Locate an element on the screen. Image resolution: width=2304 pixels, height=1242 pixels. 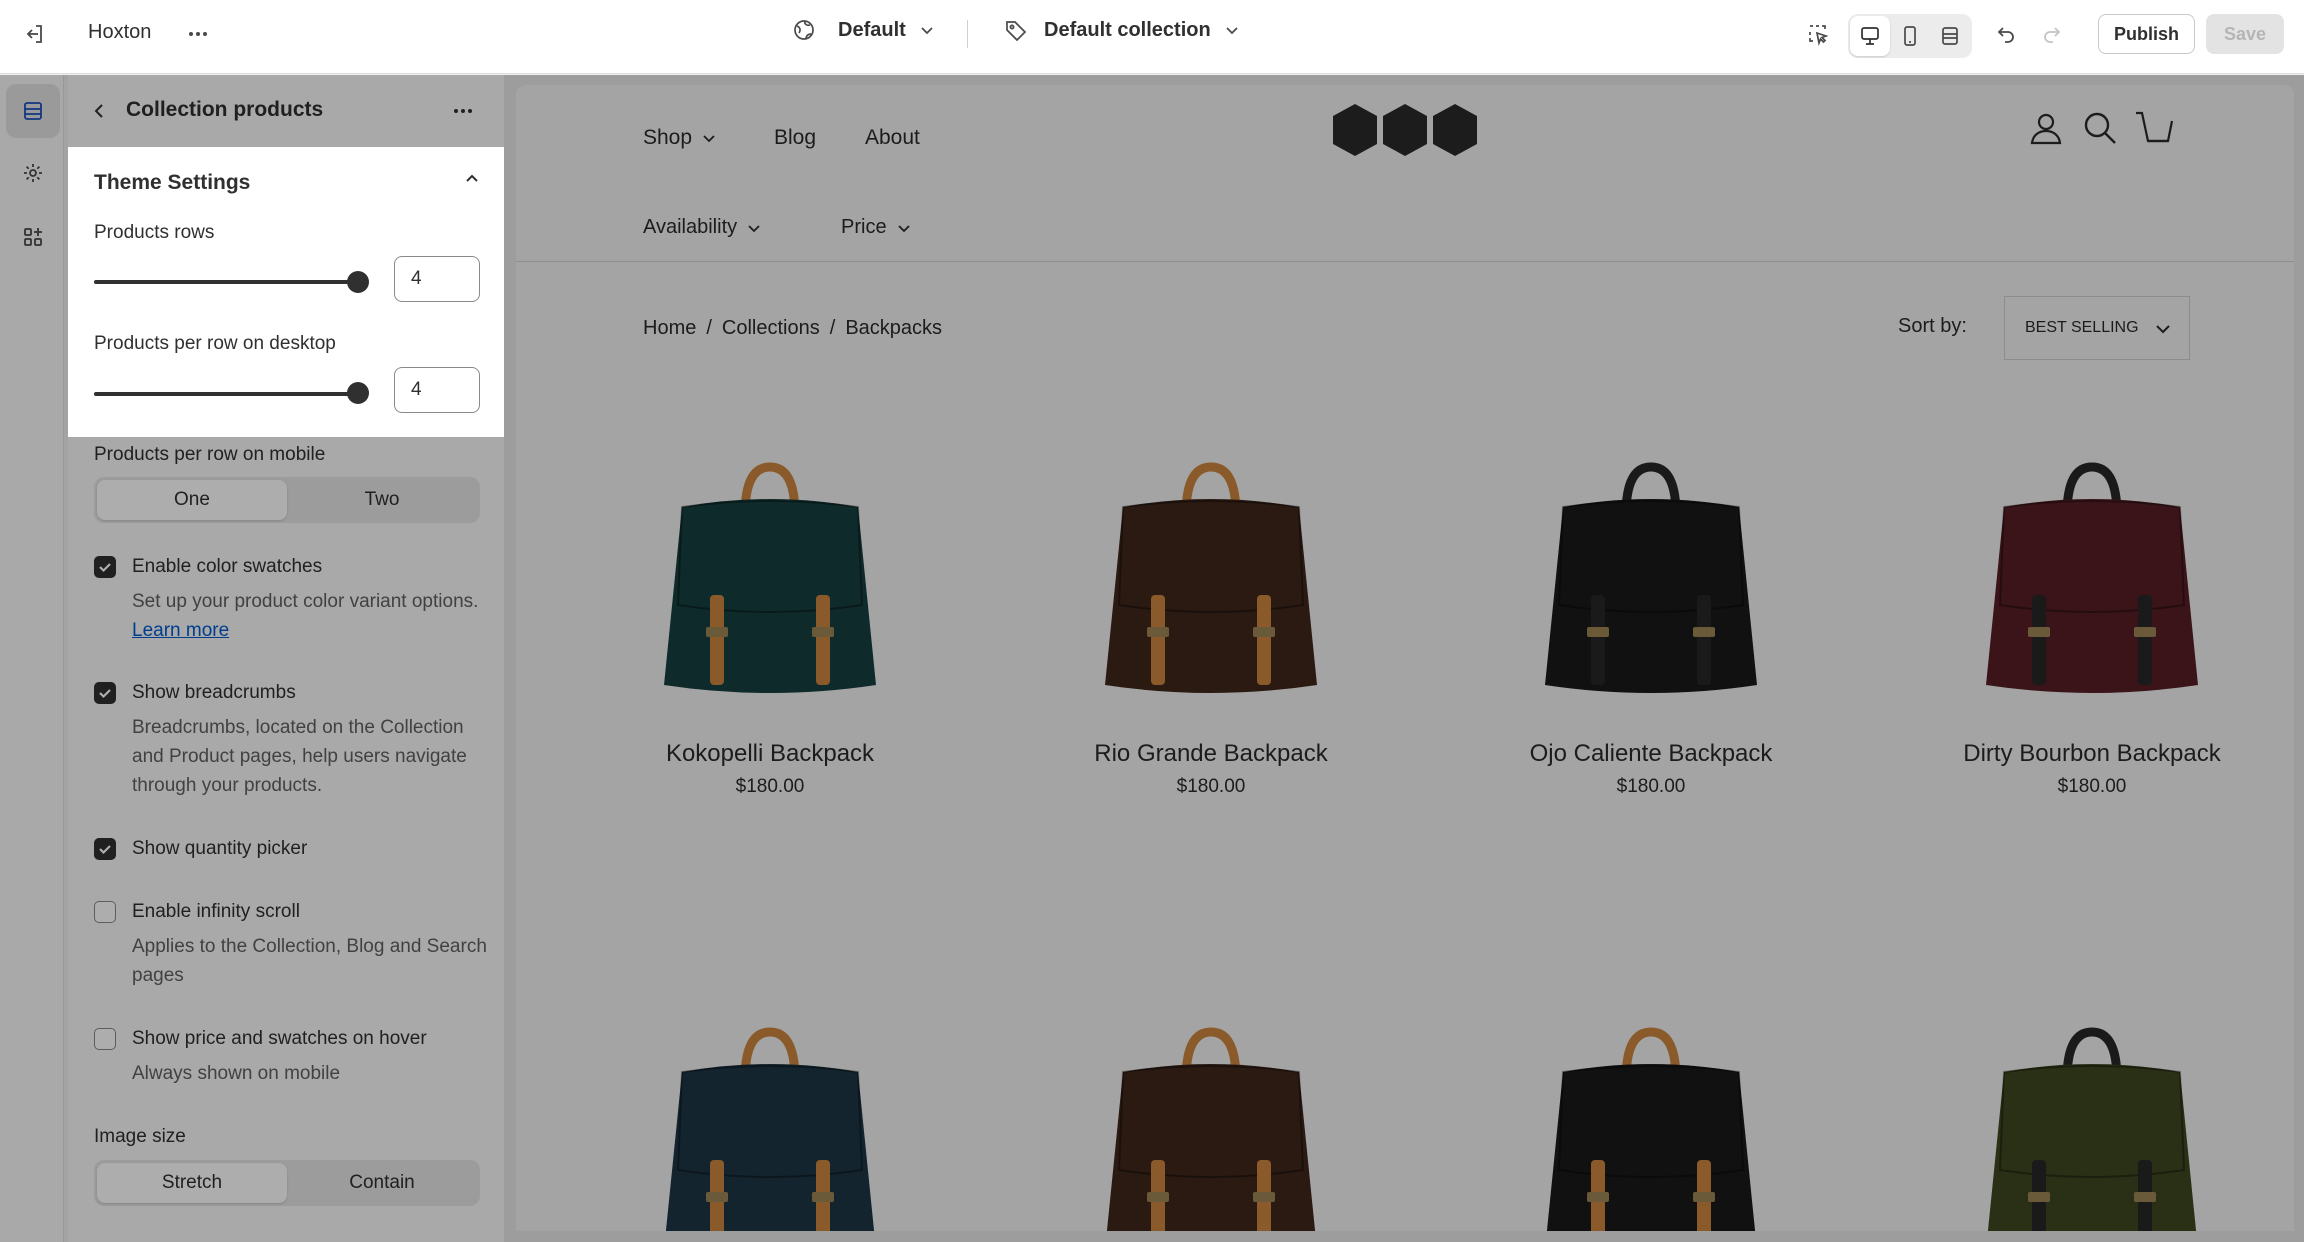
filter-price: Price is located at coordinates (877, 227).